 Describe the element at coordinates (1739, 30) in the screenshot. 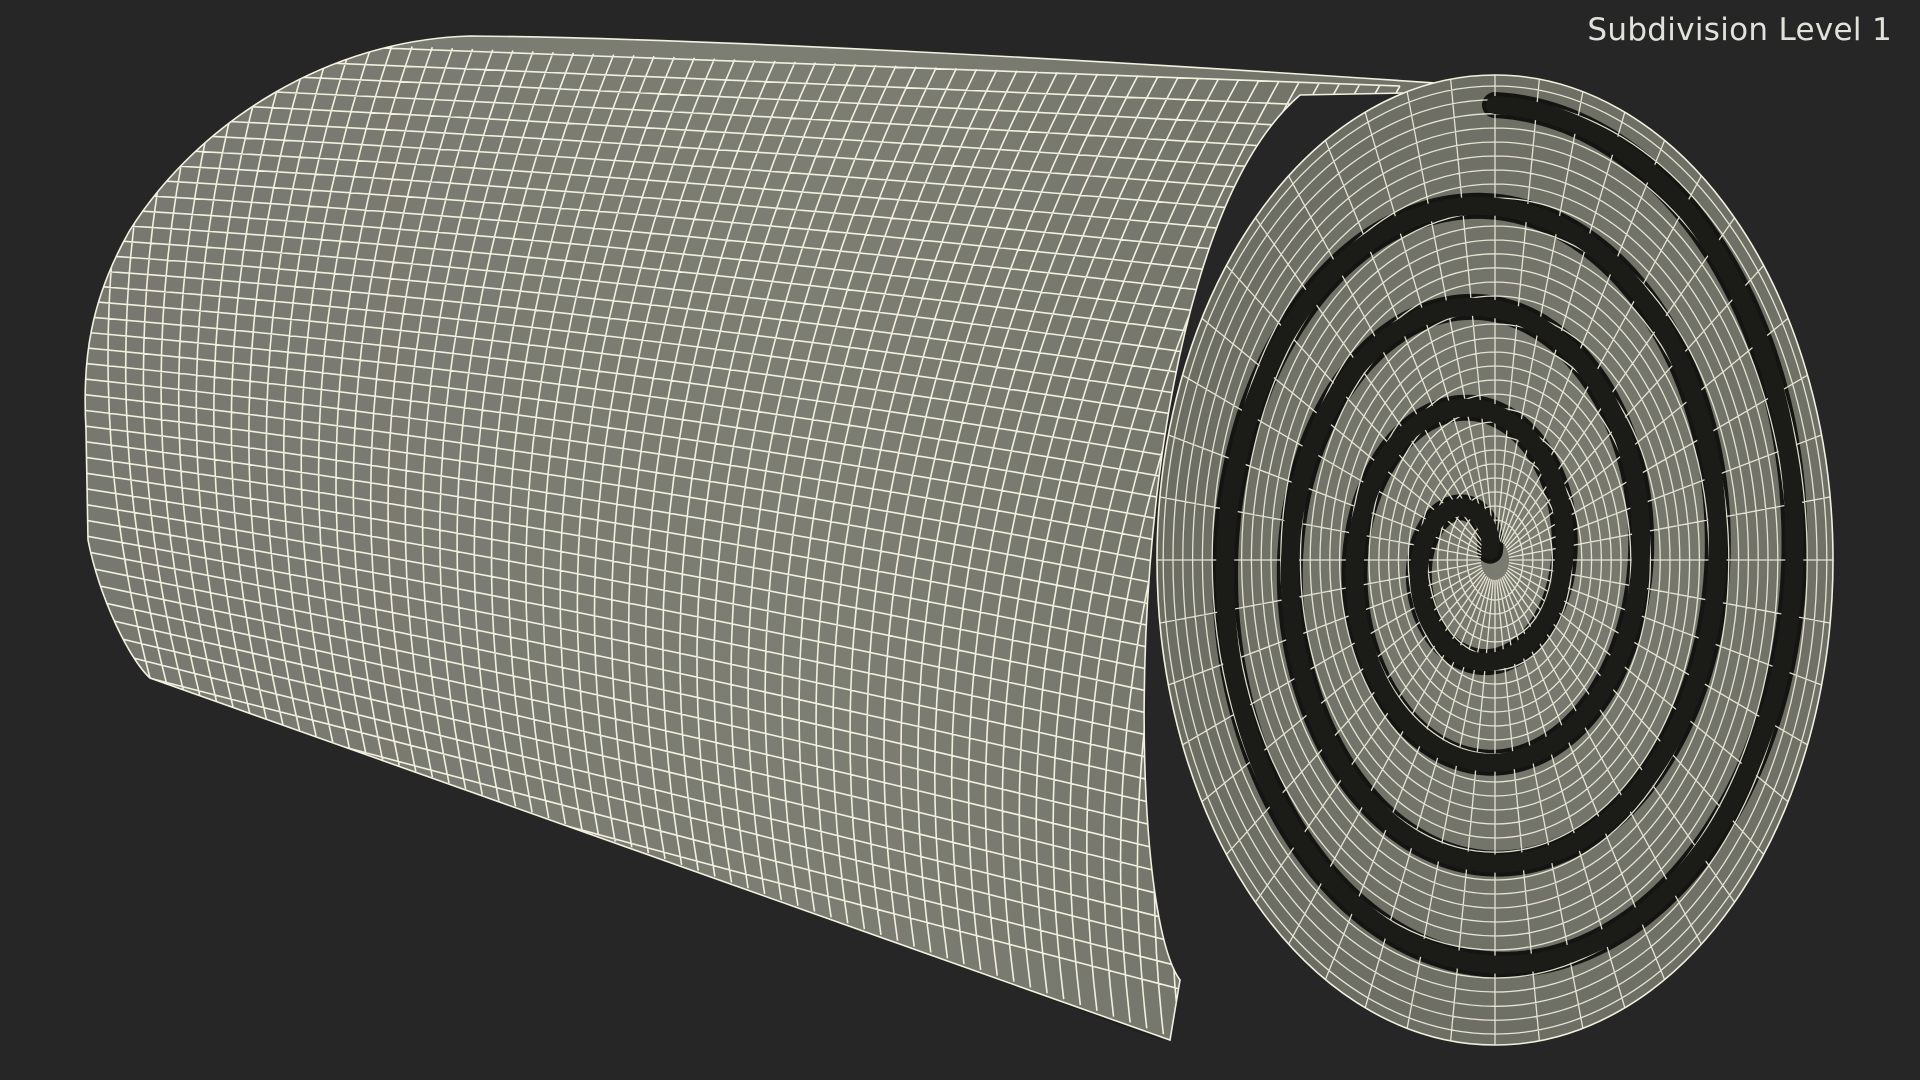

I see `subdivision-level-label: Subdivision Level 1` at that location.